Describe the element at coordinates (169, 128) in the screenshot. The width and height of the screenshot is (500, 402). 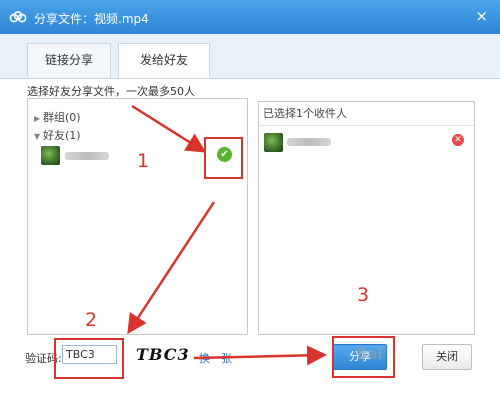
I see `arrow-to-check` at that location.